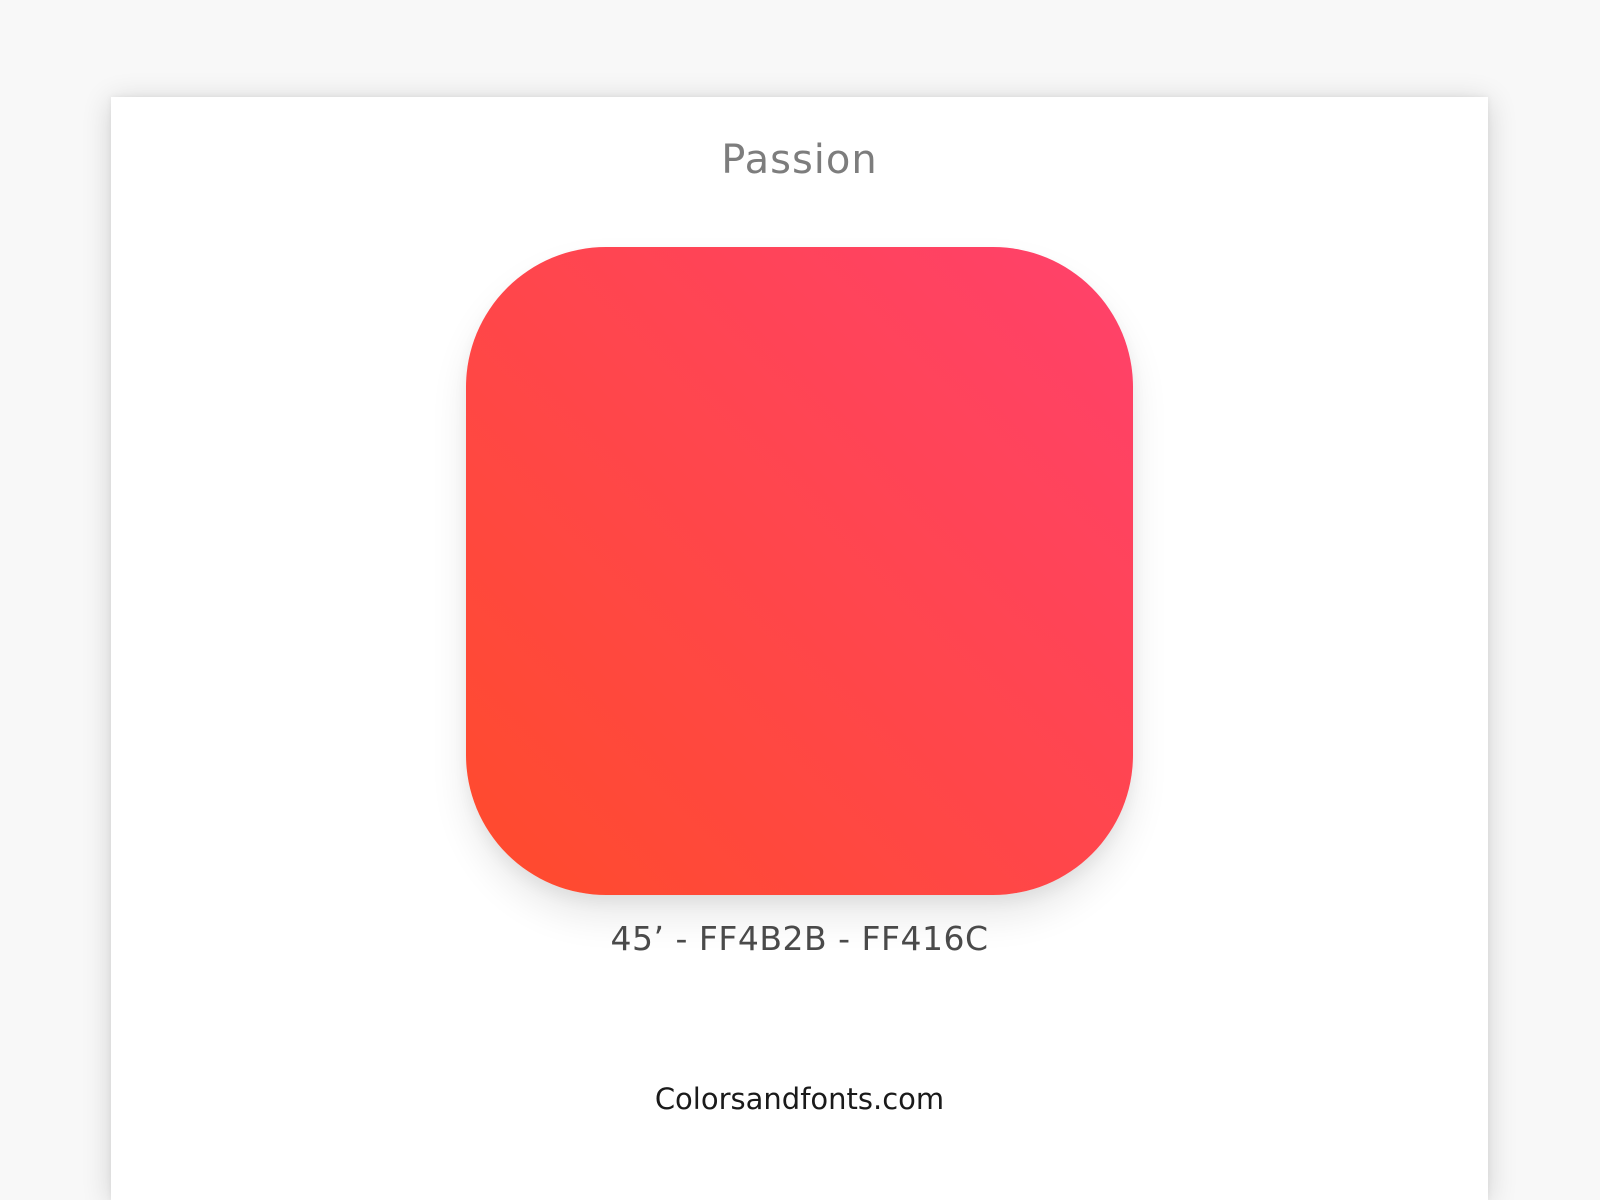 This screenshot has height=1200, width=1600. What do you see at coordinates (799, 938) in the screenshot?
I see `gradient-details: 45’ - FF4B2B - FF416C` at bounding box center [799, 938].